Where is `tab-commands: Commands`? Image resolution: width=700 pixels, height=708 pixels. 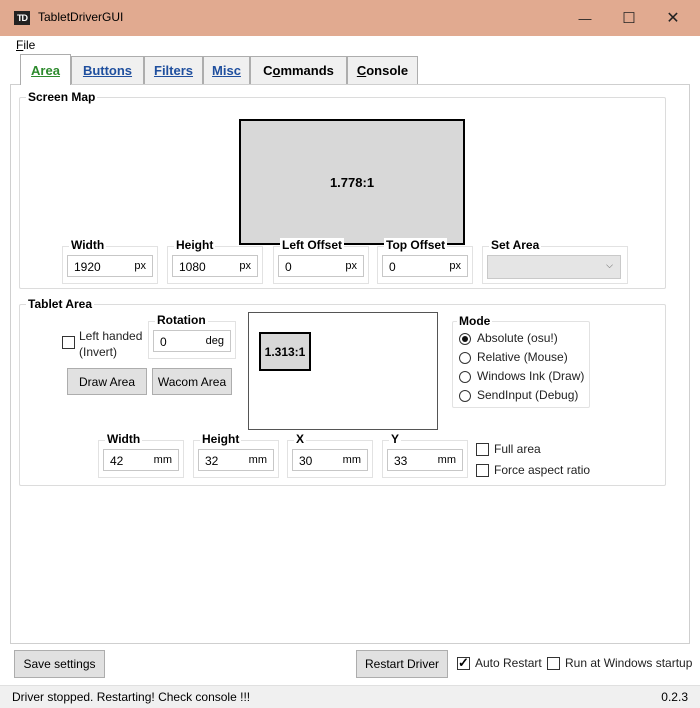 tab-commands: Commands is located at coordinates (298, 70).